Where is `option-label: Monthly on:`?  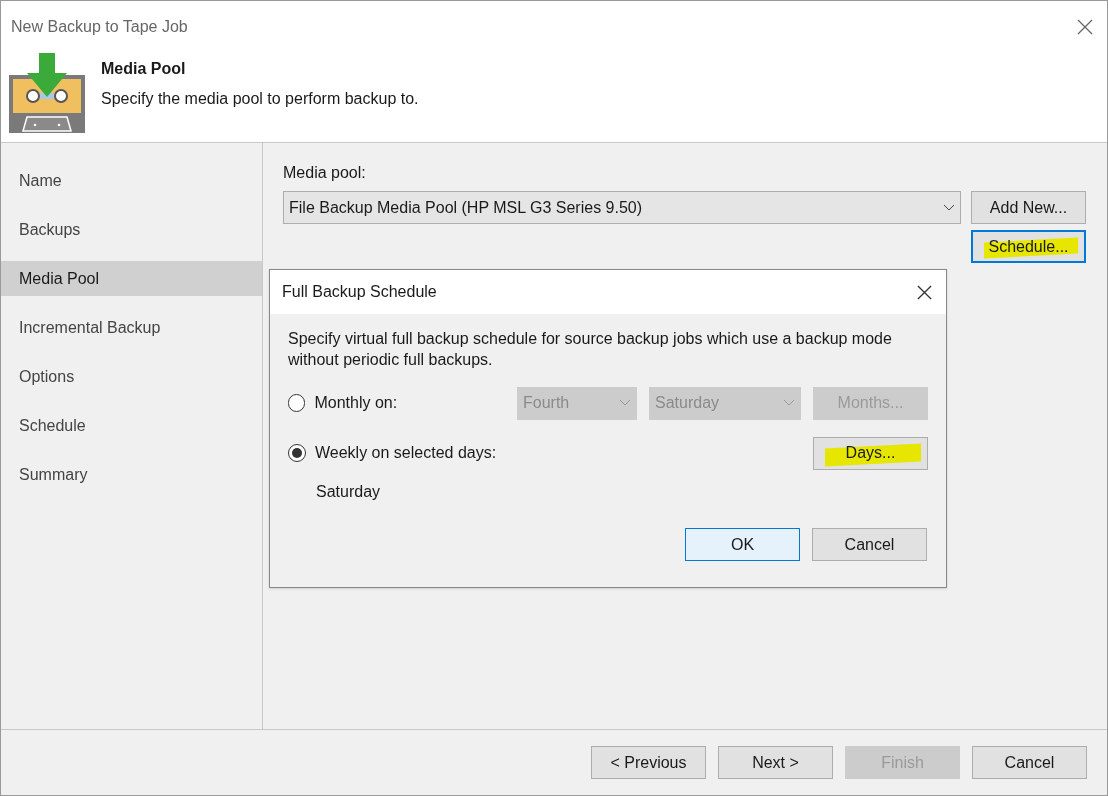 option-label: Monthly on: is located at coordinates (356, 403).